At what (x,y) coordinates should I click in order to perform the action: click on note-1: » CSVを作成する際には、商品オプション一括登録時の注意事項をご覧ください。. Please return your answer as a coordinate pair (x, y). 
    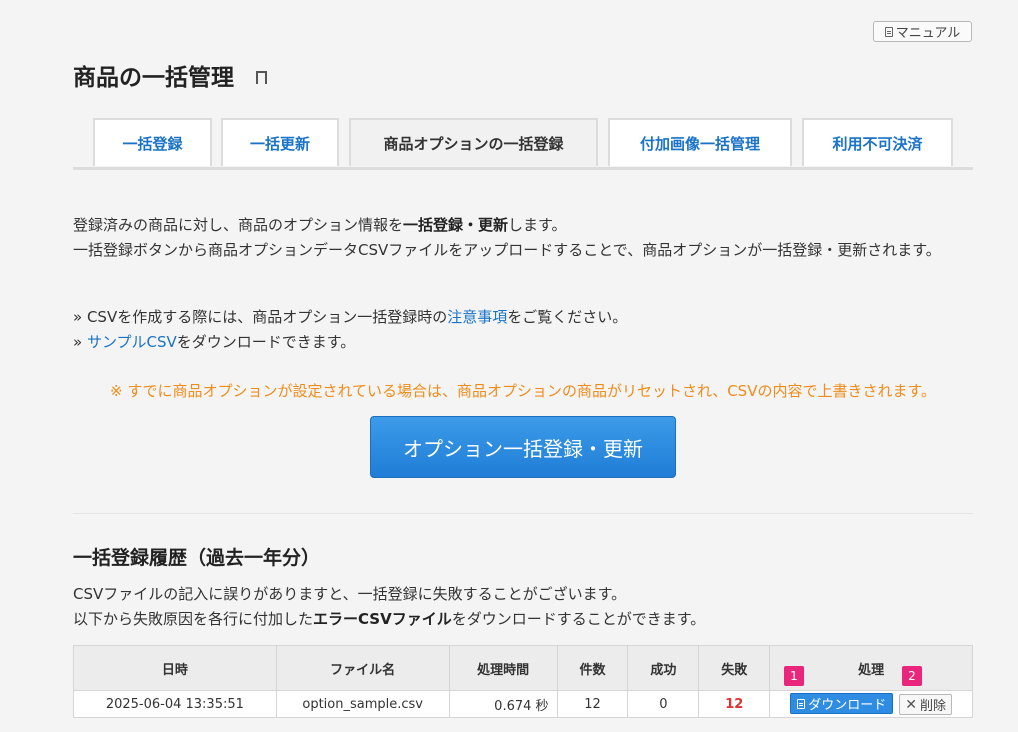
    Looking at the image, I should click on (518, 317).